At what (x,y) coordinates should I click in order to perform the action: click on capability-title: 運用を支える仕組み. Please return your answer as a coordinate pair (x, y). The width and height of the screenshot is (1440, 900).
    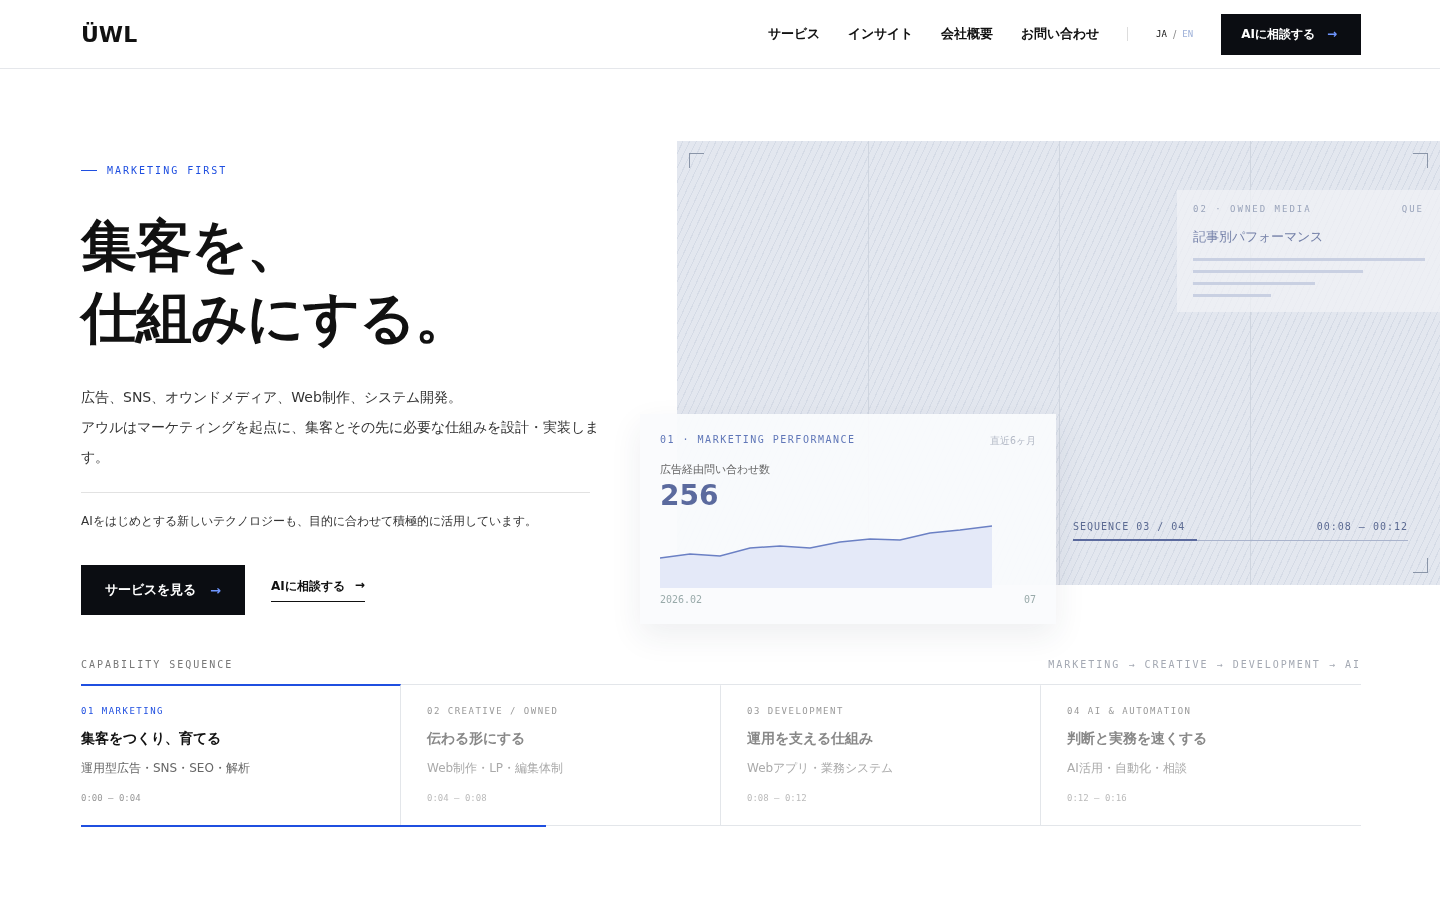
    Looking at the image, I should click on (810, 739).